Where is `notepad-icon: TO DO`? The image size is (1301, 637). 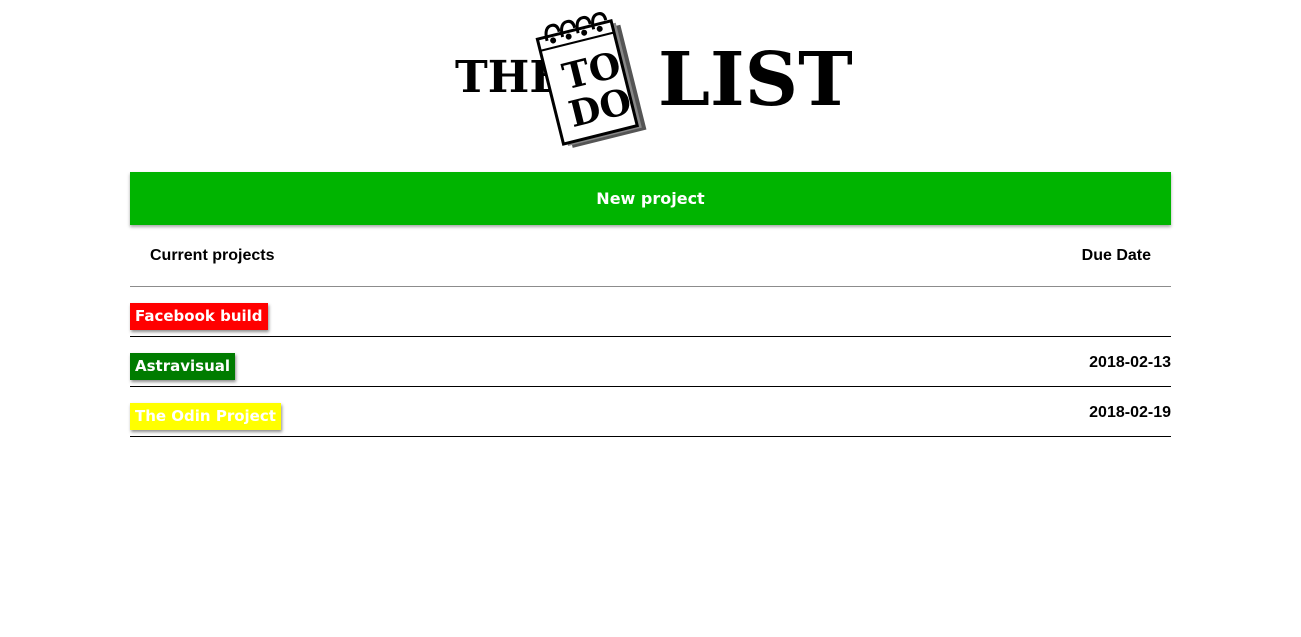 notepad-icon: TO DO is located at coordinates (591, 80).